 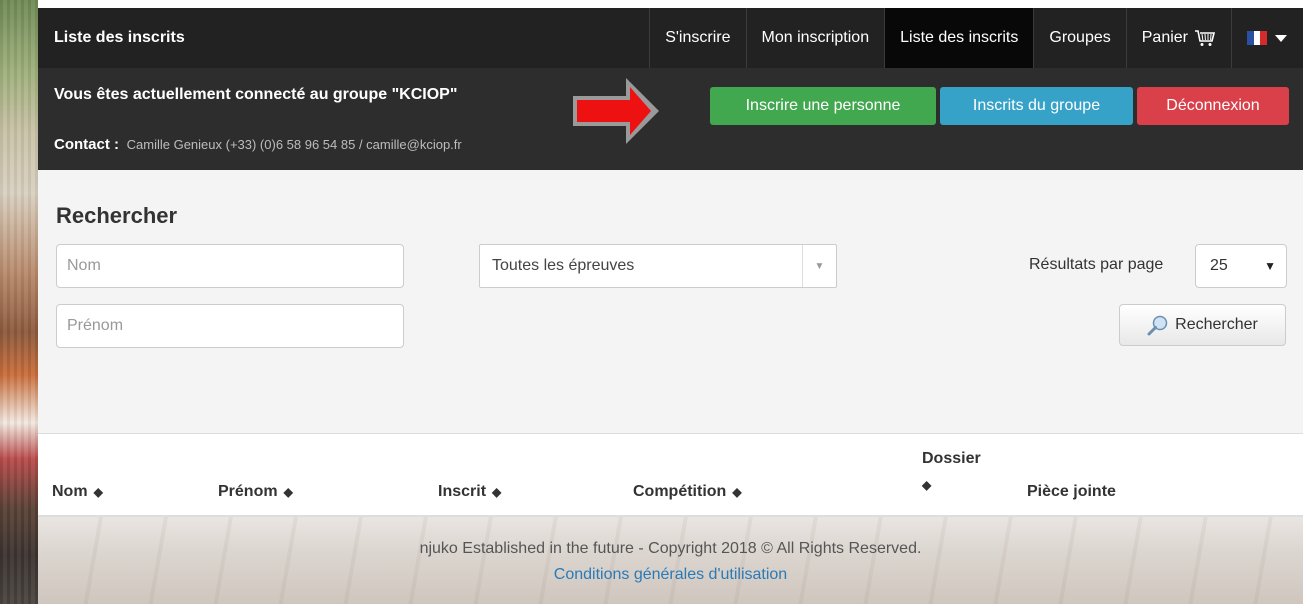 I want to click on nav-sinscrire: S'inscrire, so click(x=697, y=38).